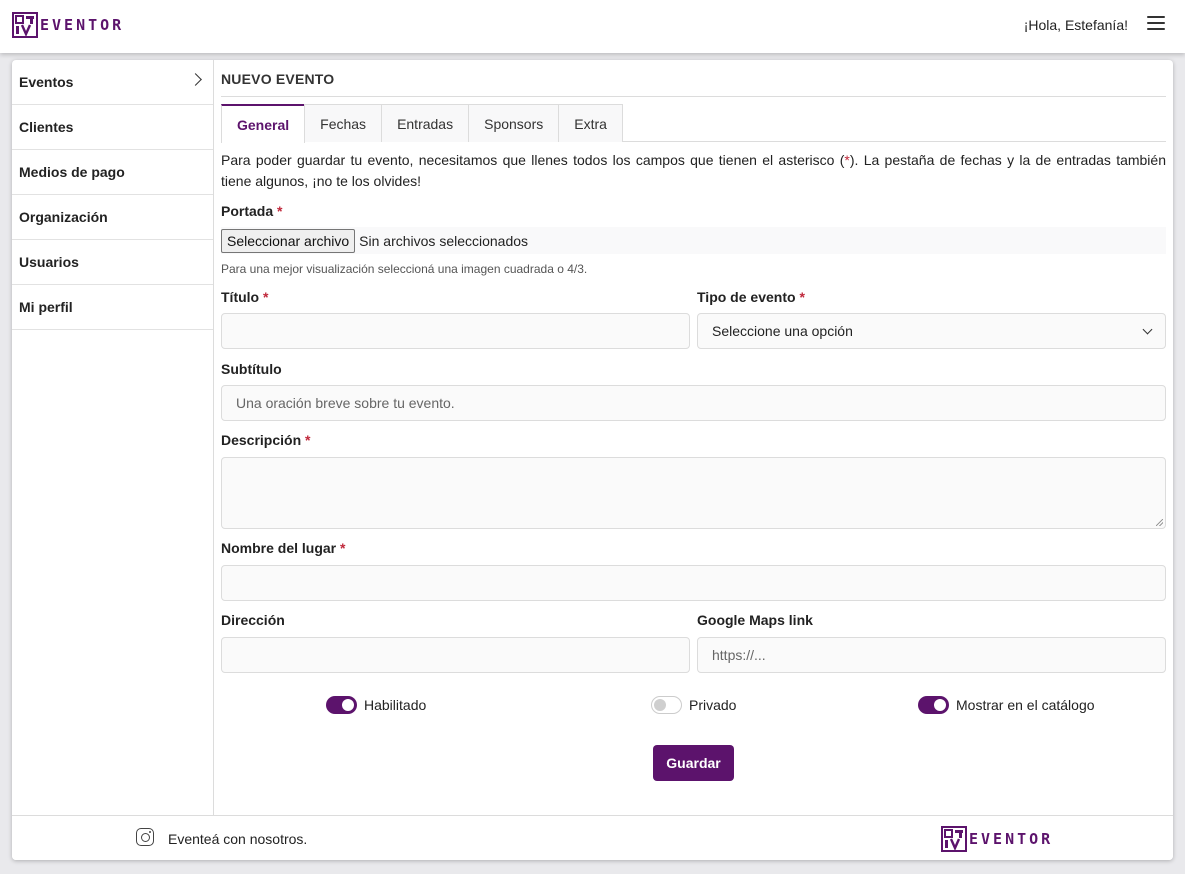 The width and height of the screenshot is (1185, 874). I want to click on save-button: Guardar, so click(693, 763).